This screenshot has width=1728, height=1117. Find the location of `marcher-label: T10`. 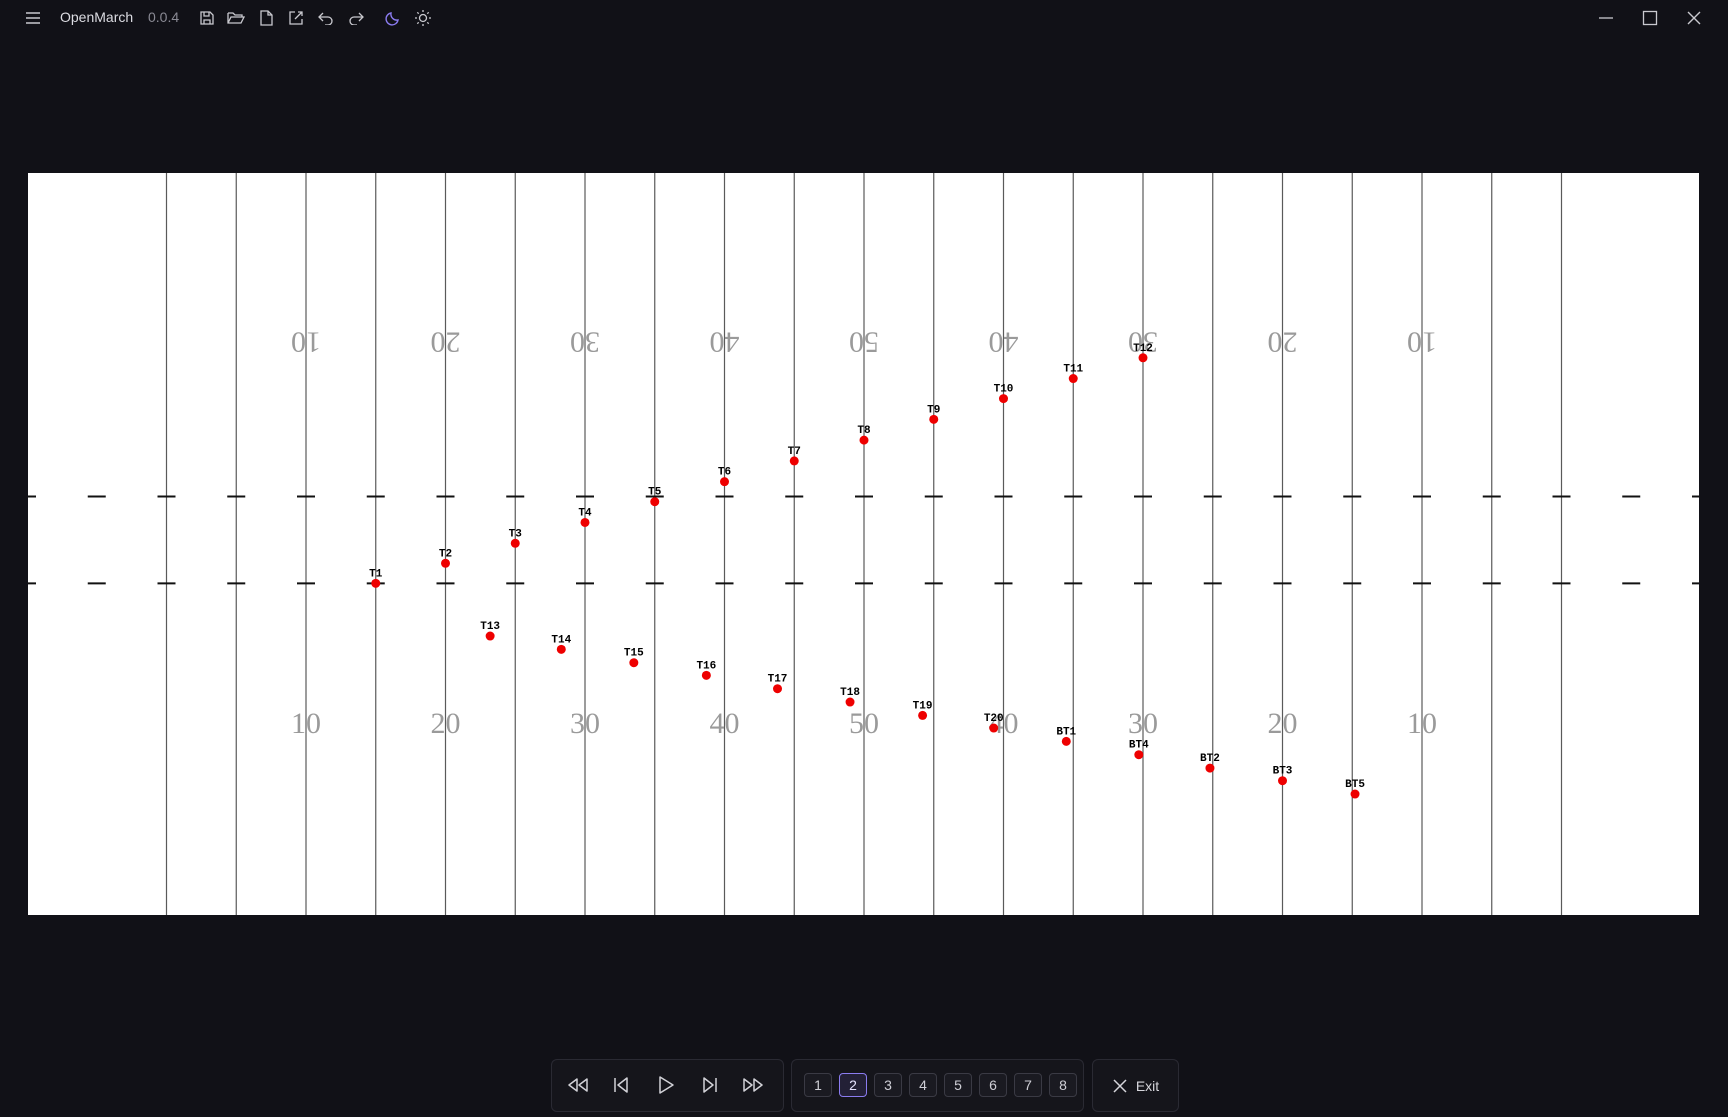

marcher-label: T10 is located at coordinates (1004, 390).